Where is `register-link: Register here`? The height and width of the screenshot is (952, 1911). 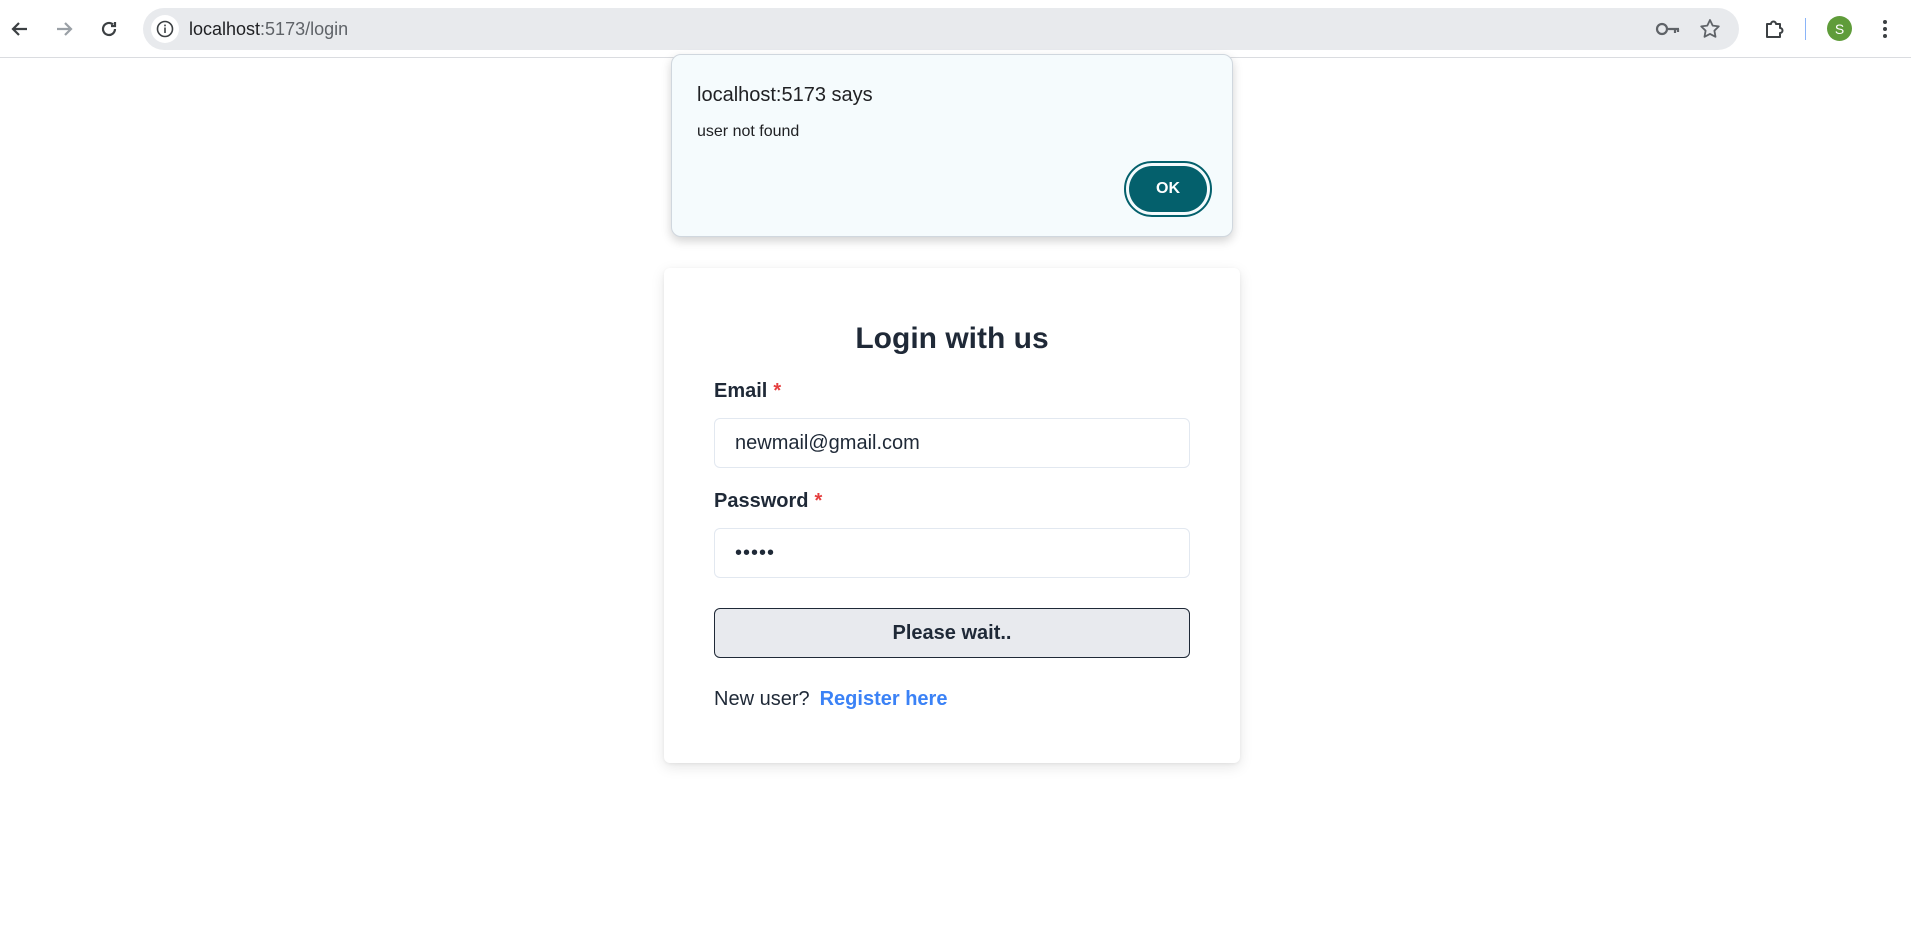
register-link: Register here is located at coordinates (884, 699).